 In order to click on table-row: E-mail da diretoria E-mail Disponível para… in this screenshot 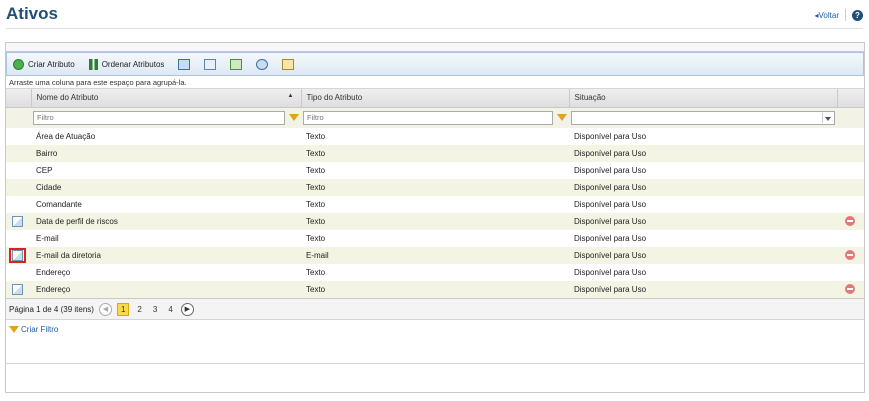, I will do `click(435, 255)`.